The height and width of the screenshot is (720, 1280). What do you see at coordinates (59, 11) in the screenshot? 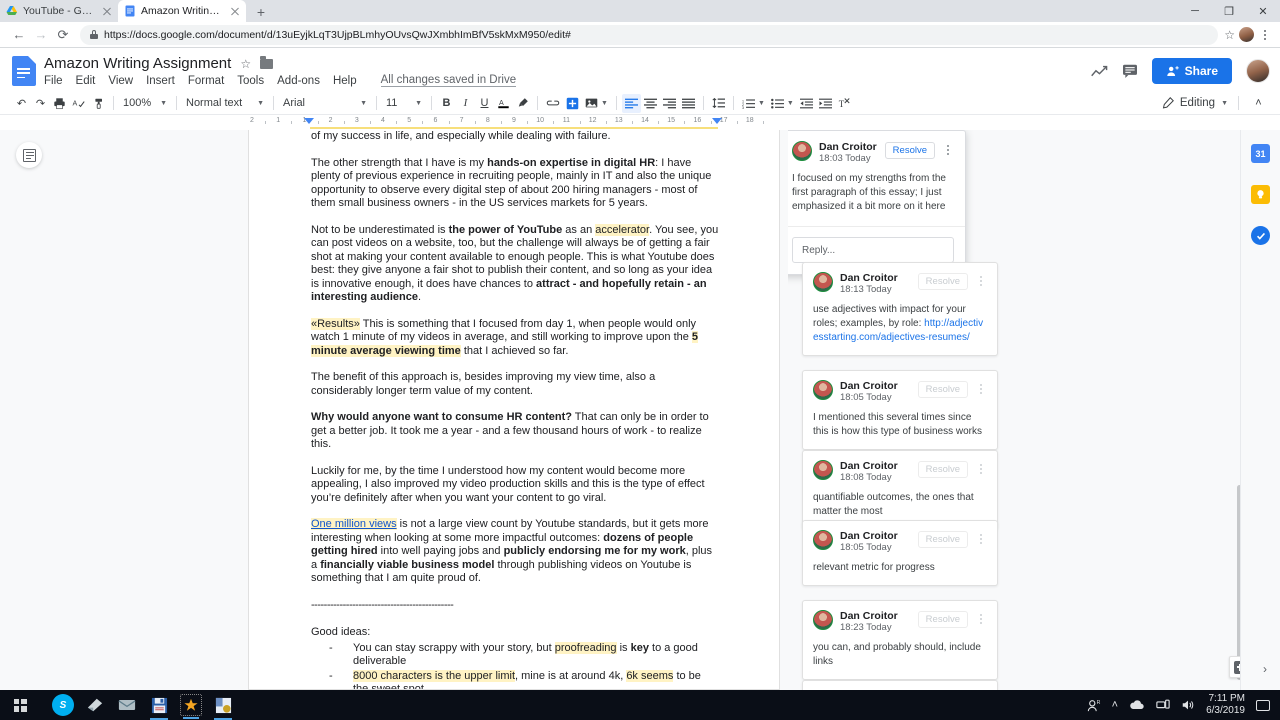
I see `browser-tab-youtube-drive: YouTube - Google Drive` at bounding box center [59, 11].